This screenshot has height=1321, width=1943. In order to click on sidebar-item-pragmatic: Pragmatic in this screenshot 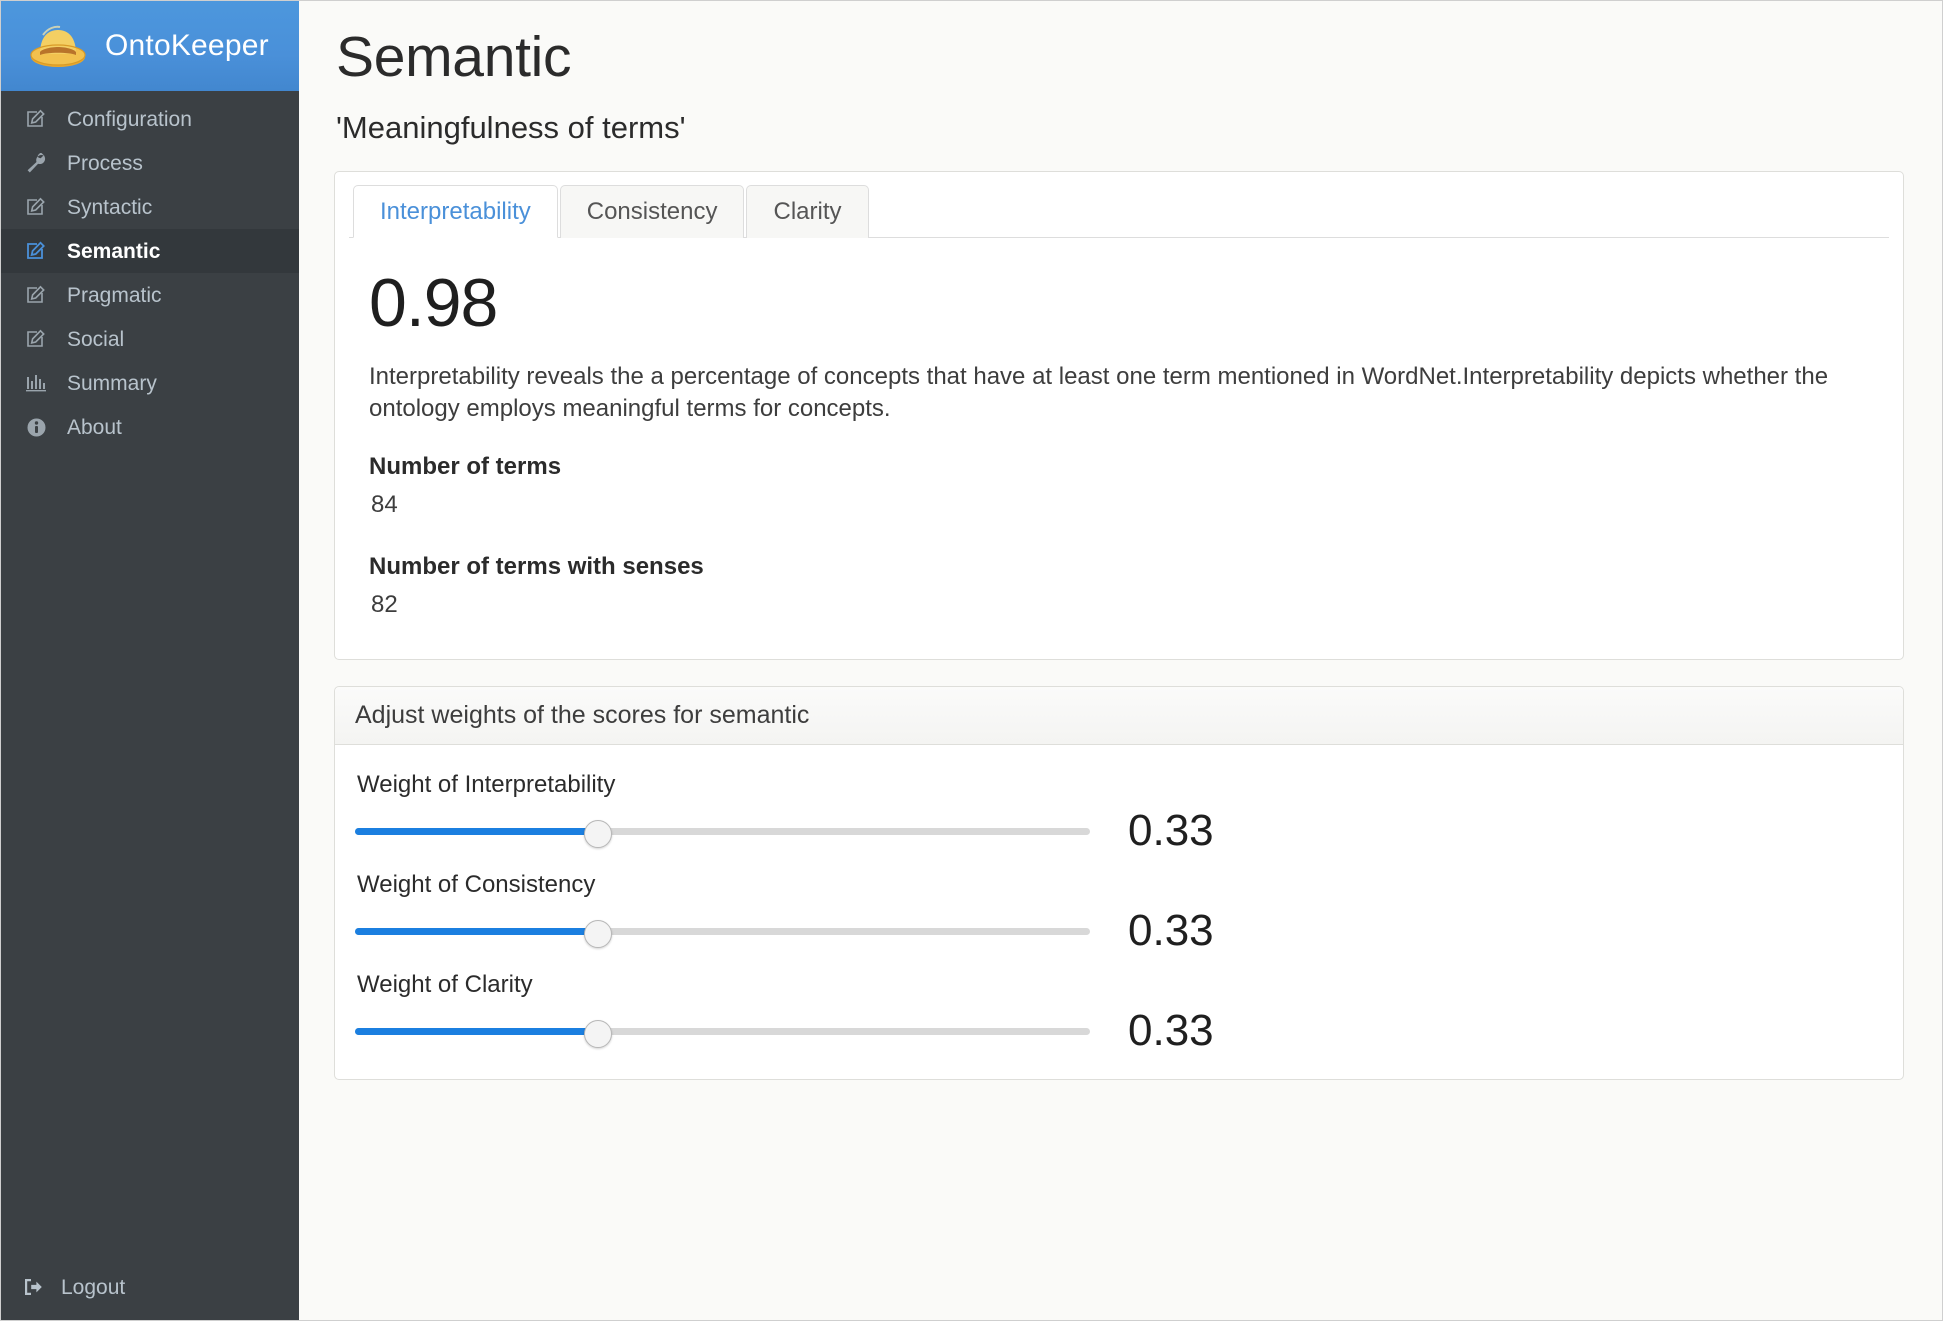, I will do `click(150, 295)`.